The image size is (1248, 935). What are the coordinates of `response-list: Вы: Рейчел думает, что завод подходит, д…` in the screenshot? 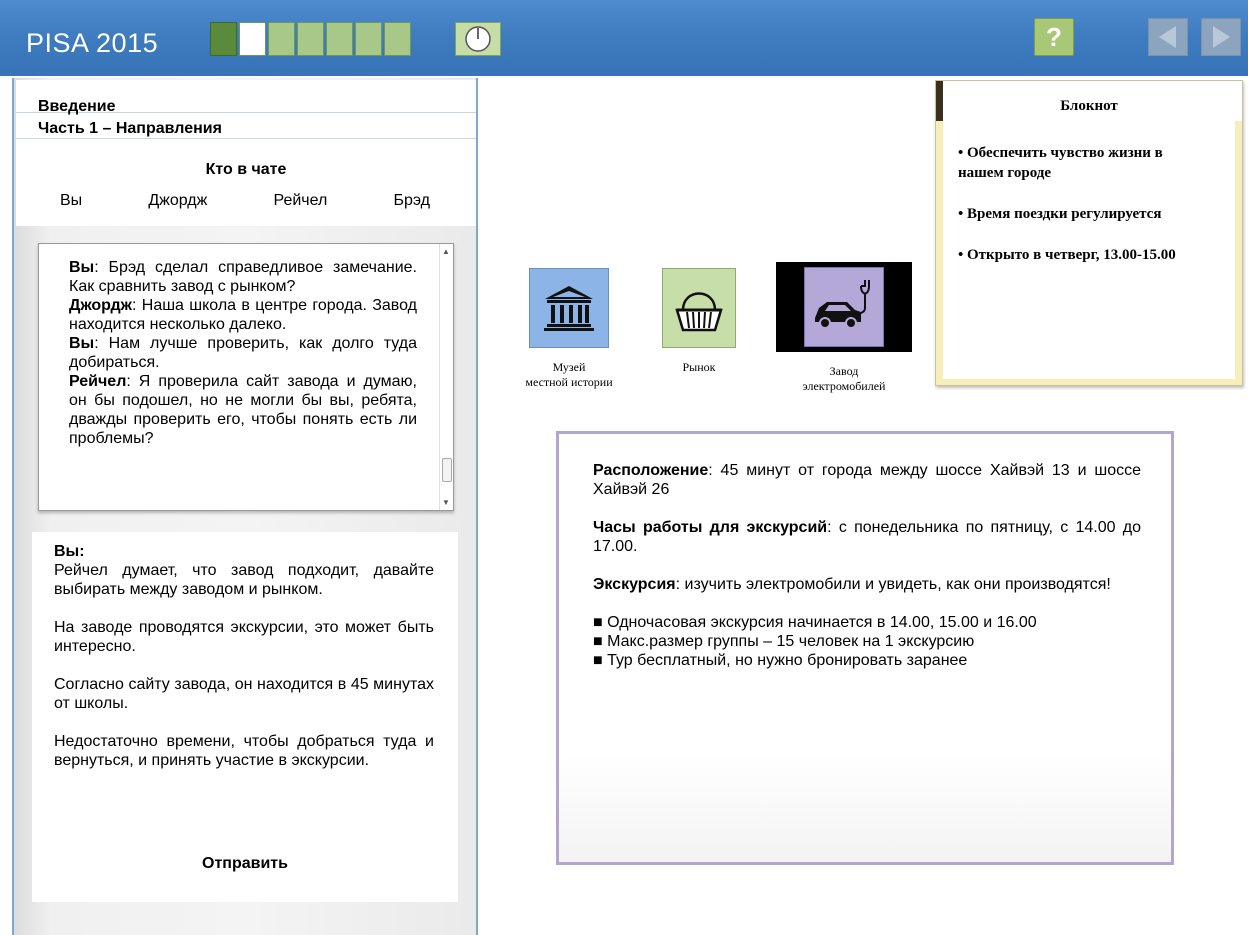 It's located at (244, 665).